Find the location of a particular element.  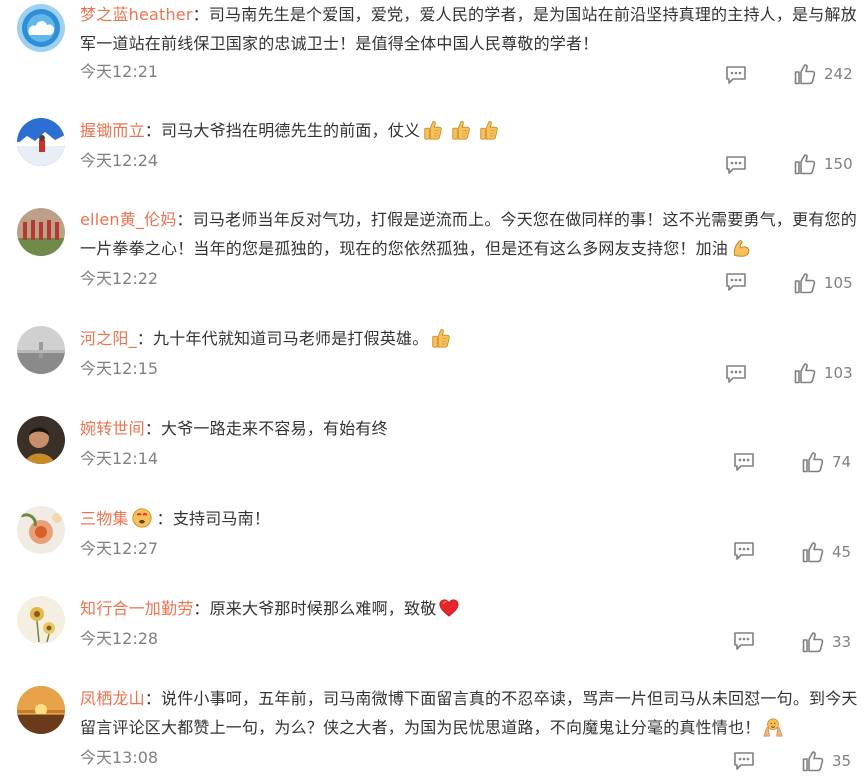

like-button: 105 is located at coordinates (823, 283).